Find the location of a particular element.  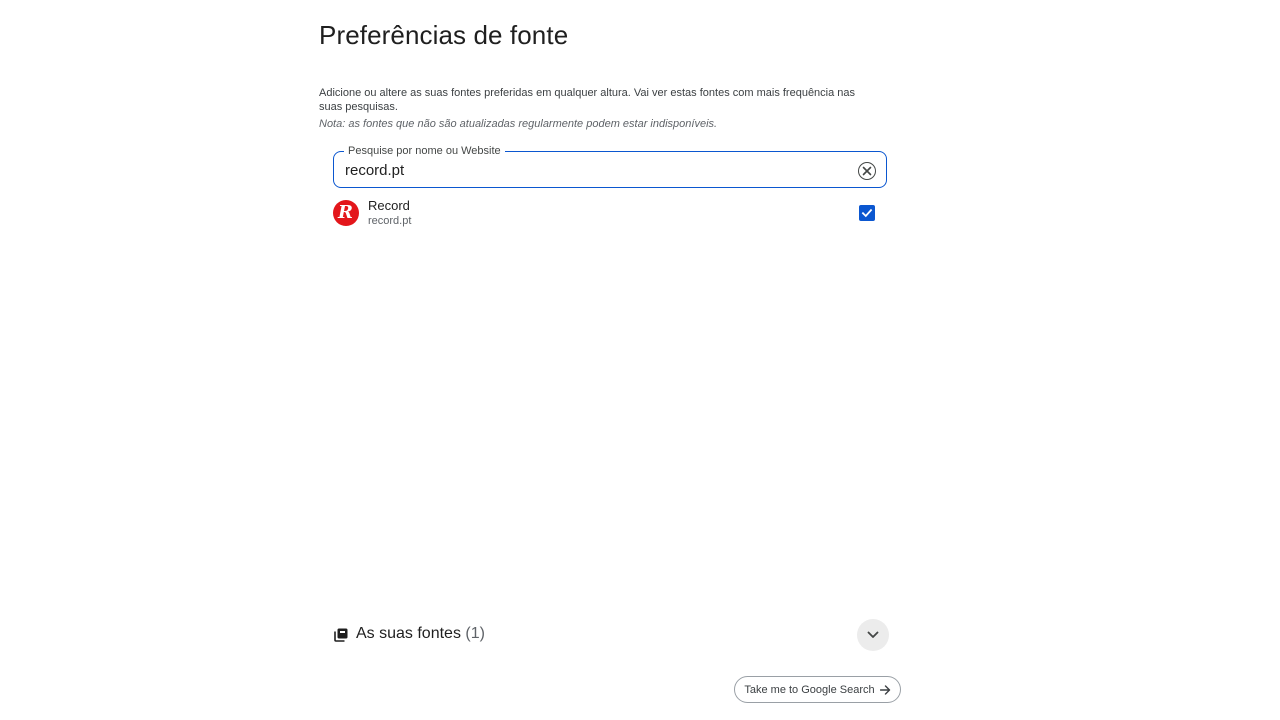

clear-icon is located at coordinates (867, 171).